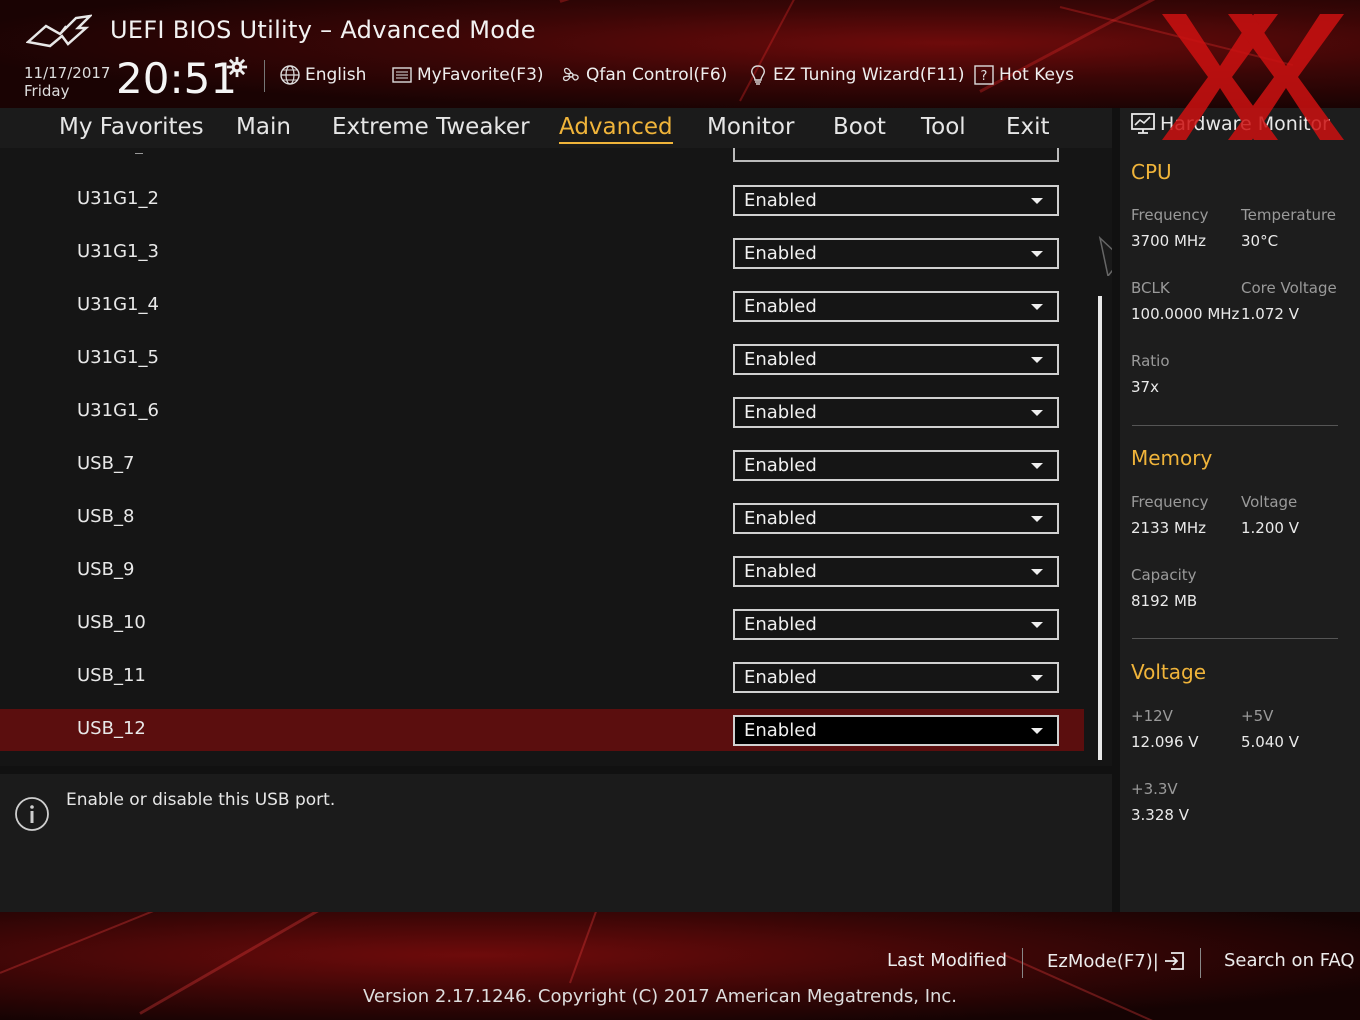 Image resolution: width=1360 pixels, height=1020 pixels. I want to click on memory-capacity-value: 8192 MB, so click(1164, 601).